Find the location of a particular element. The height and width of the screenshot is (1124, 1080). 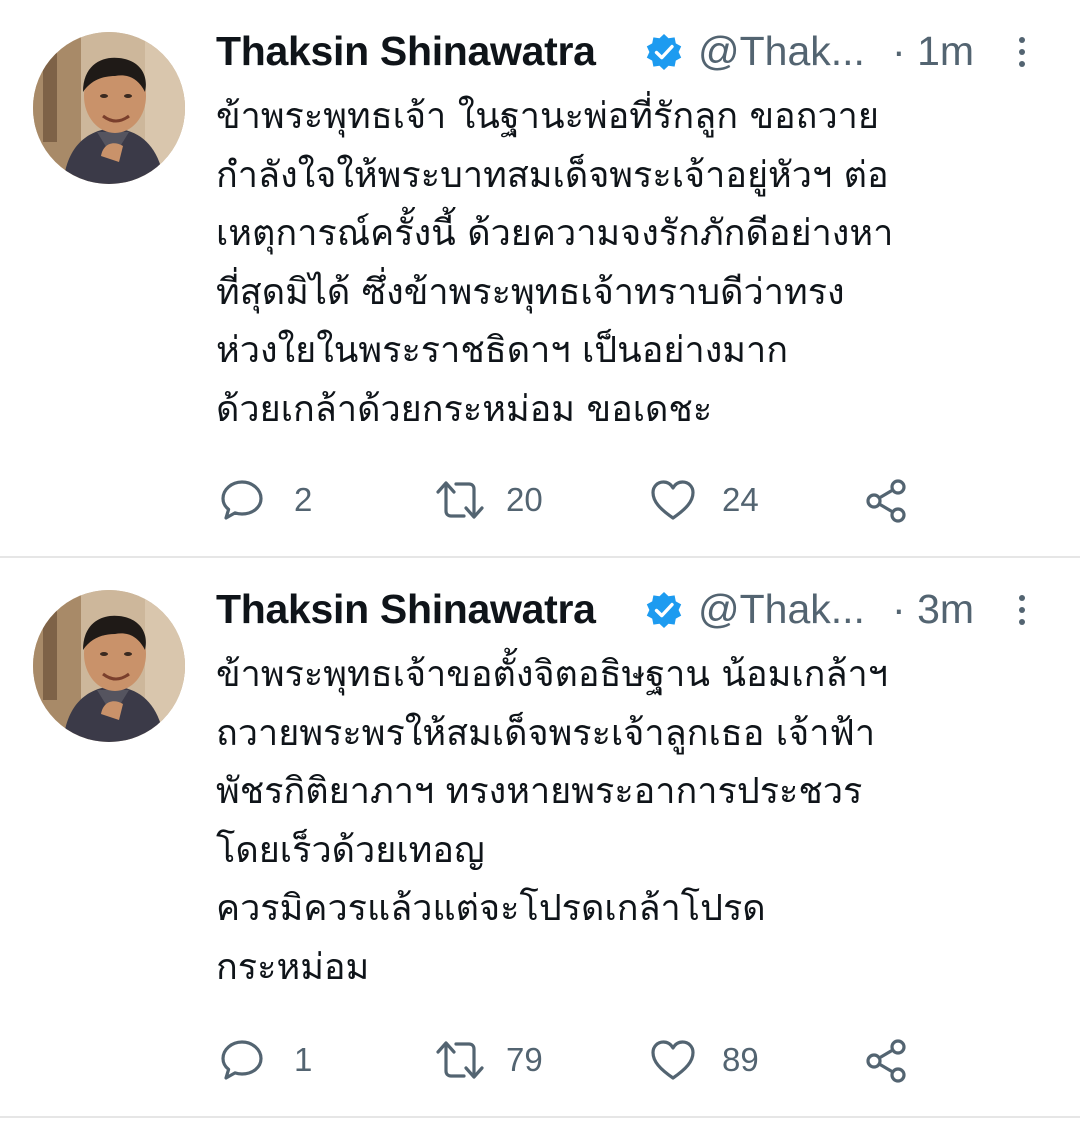

time-label: 1m is located at coordinates (946, 51).